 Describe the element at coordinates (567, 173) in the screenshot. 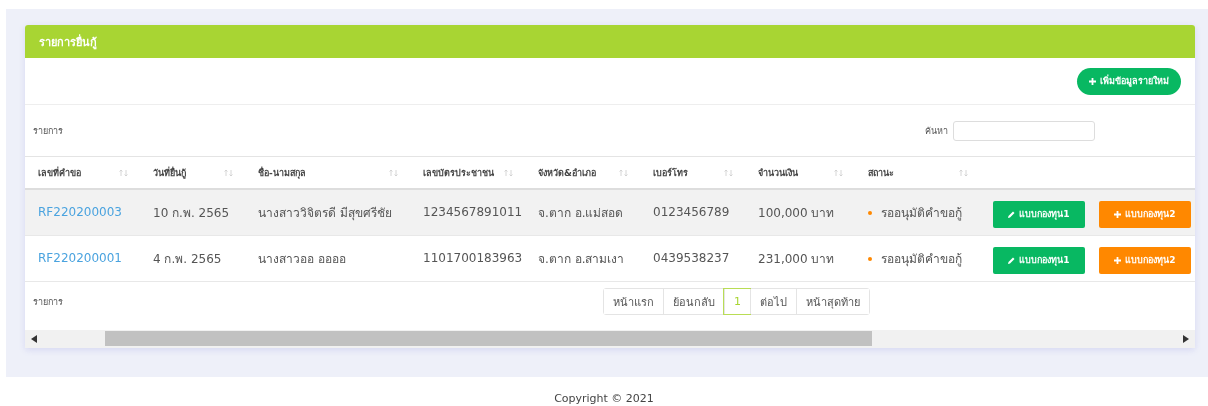

I see `column-header: จังหวัด&อำเภอ` at that location.